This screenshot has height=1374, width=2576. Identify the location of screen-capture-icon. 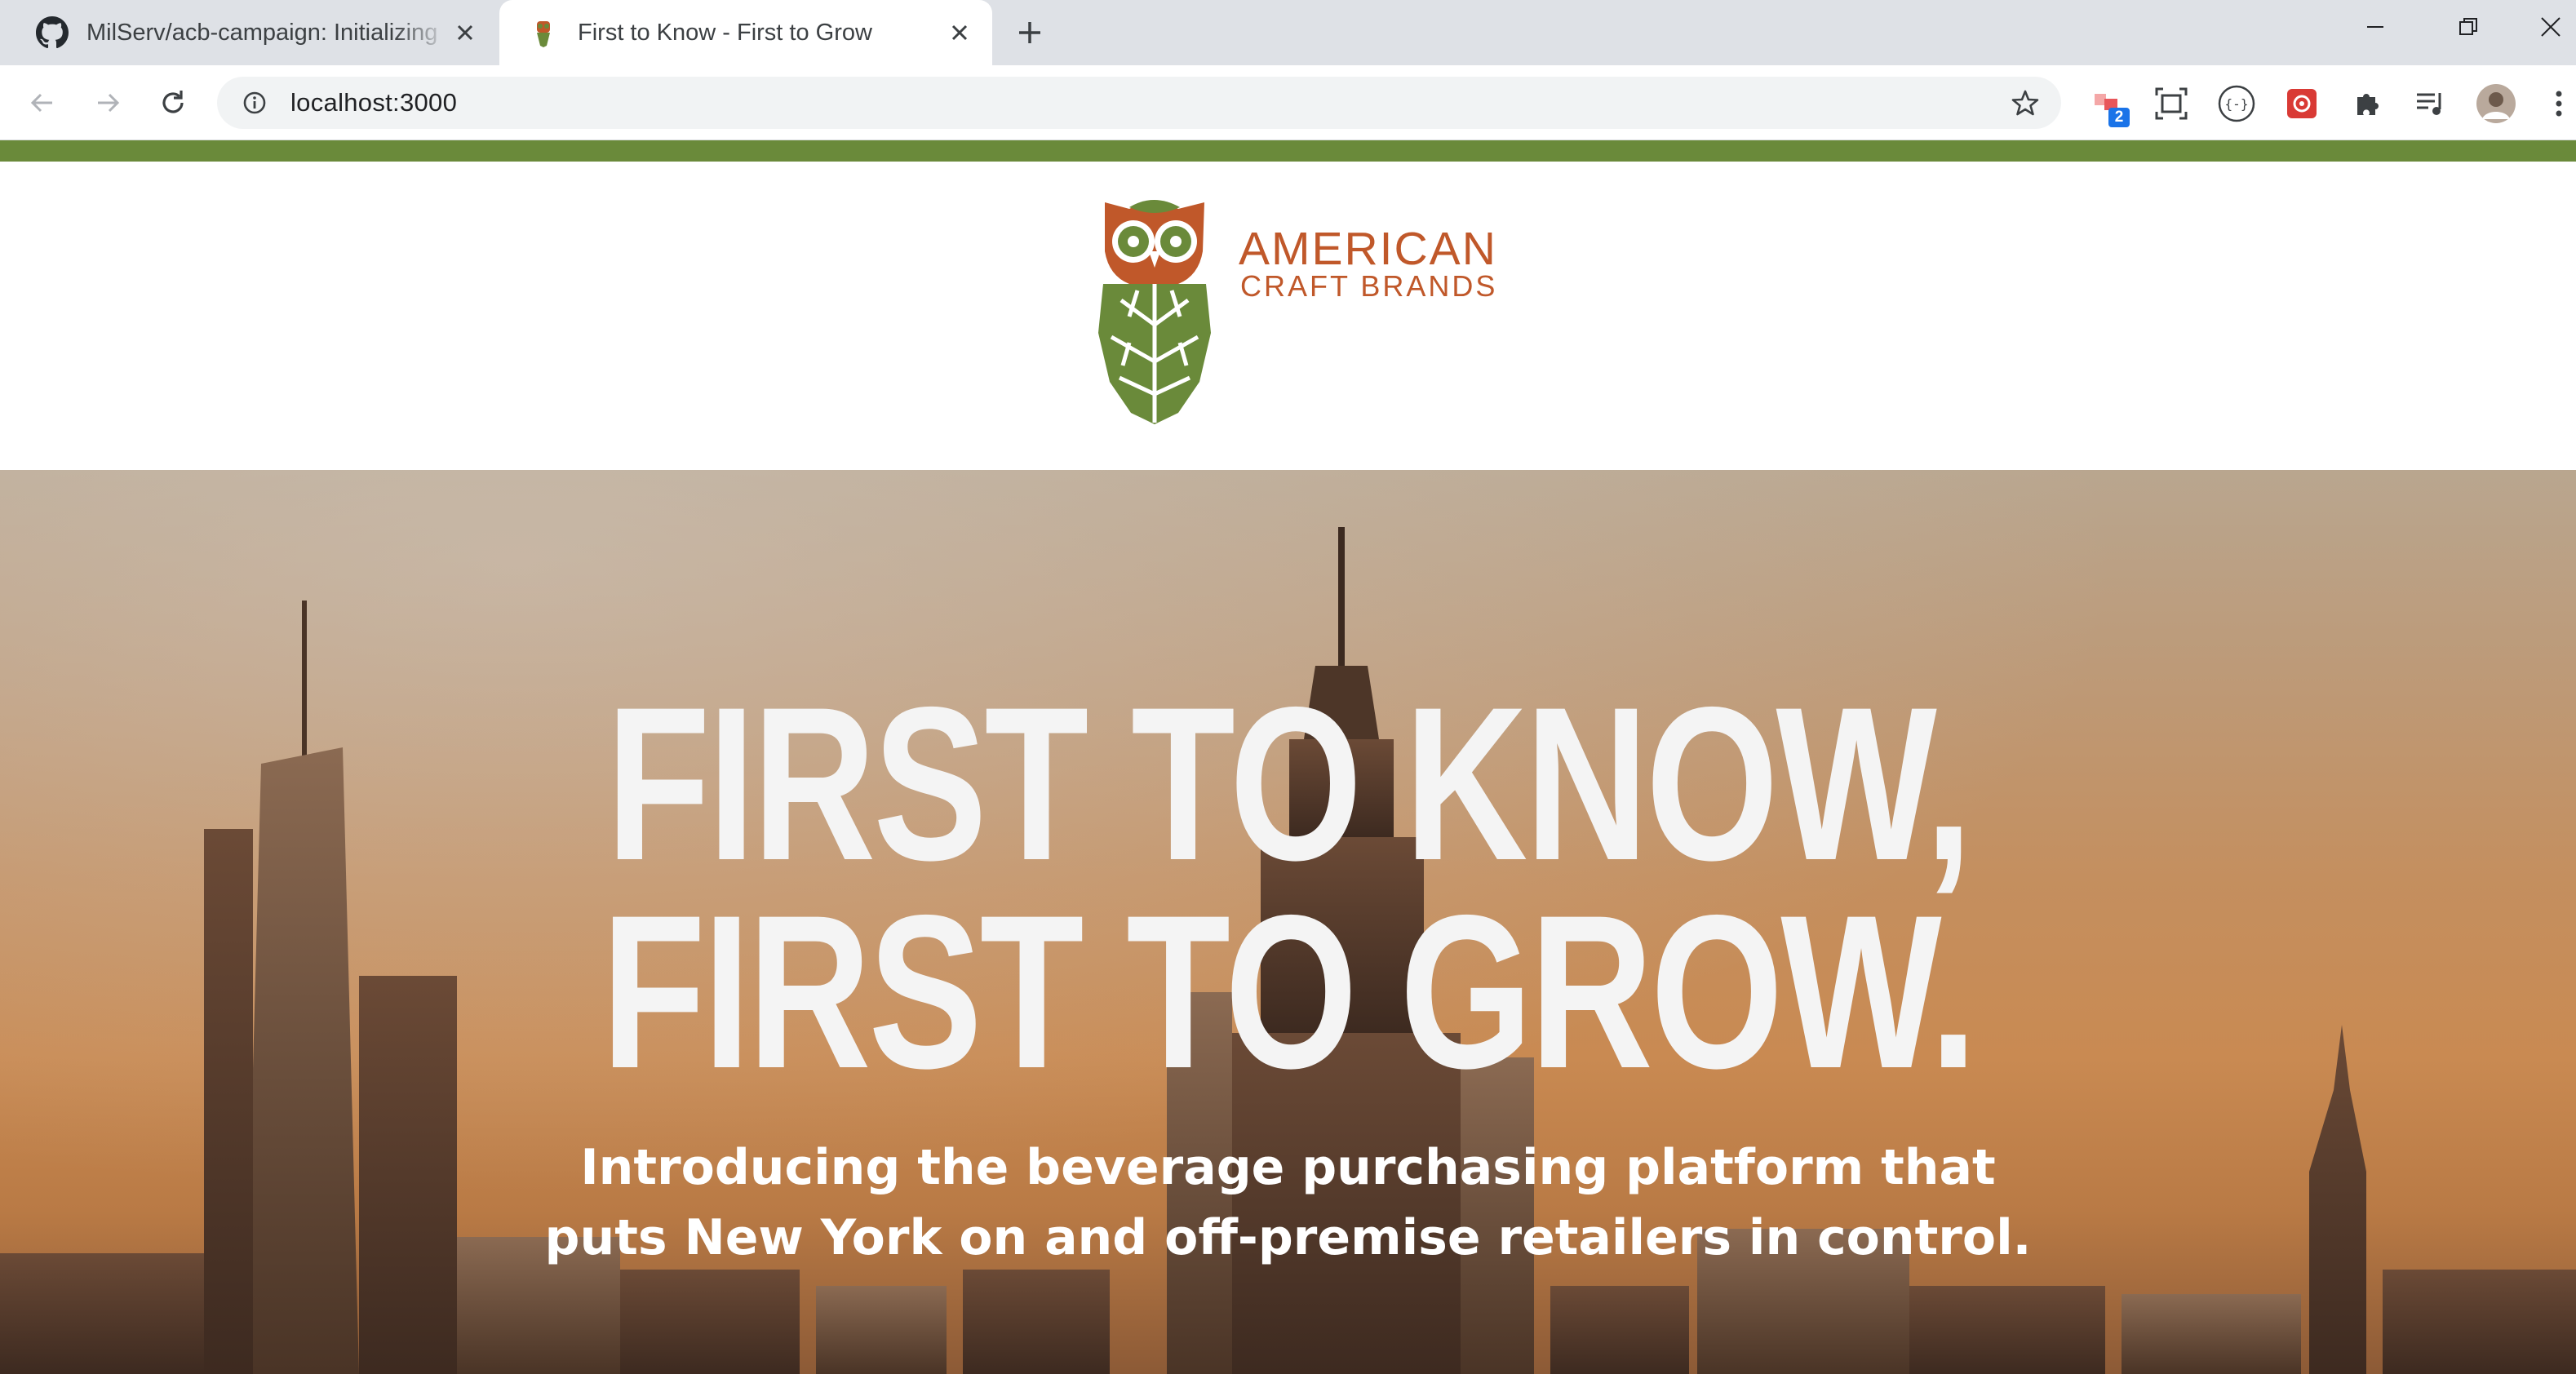
(2171, 103).